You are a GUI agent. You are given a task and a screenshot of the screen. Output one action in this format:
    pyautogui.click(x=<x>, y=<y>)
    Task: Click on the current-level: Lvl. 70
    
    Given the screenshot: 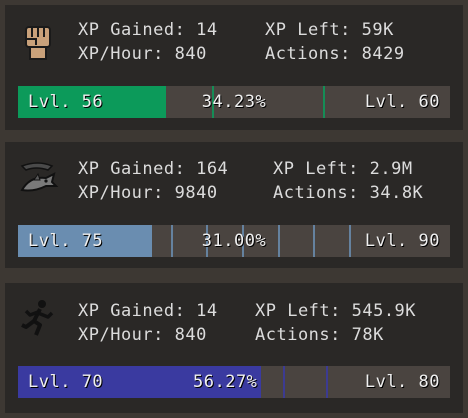 What is the action you would take?
    pyautogui.click(x=66, y=382)
    